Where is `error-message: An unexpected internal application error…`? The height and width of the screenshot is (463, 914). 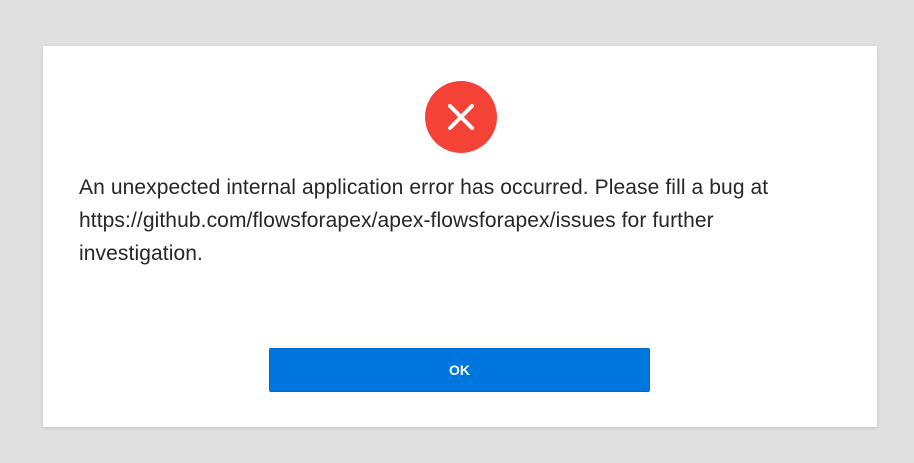
error-message: An unexpected internal application error… is located at coordinates (424, 220).